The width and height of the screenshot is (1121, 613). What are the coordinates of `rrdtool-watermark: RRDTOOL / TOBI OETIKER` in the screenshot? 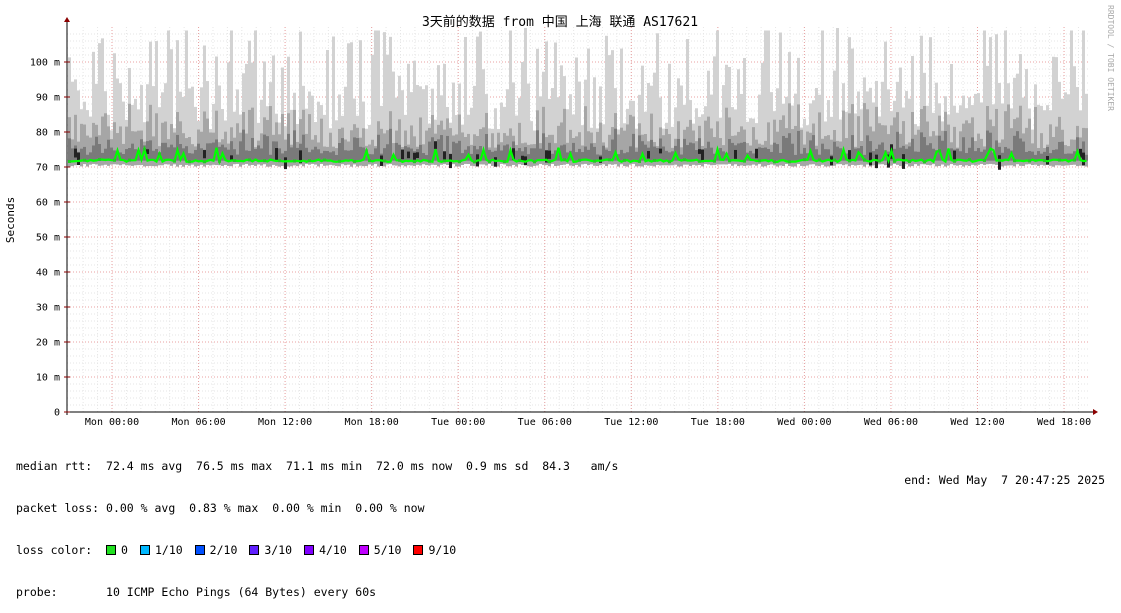 It's located at (1110, 58).